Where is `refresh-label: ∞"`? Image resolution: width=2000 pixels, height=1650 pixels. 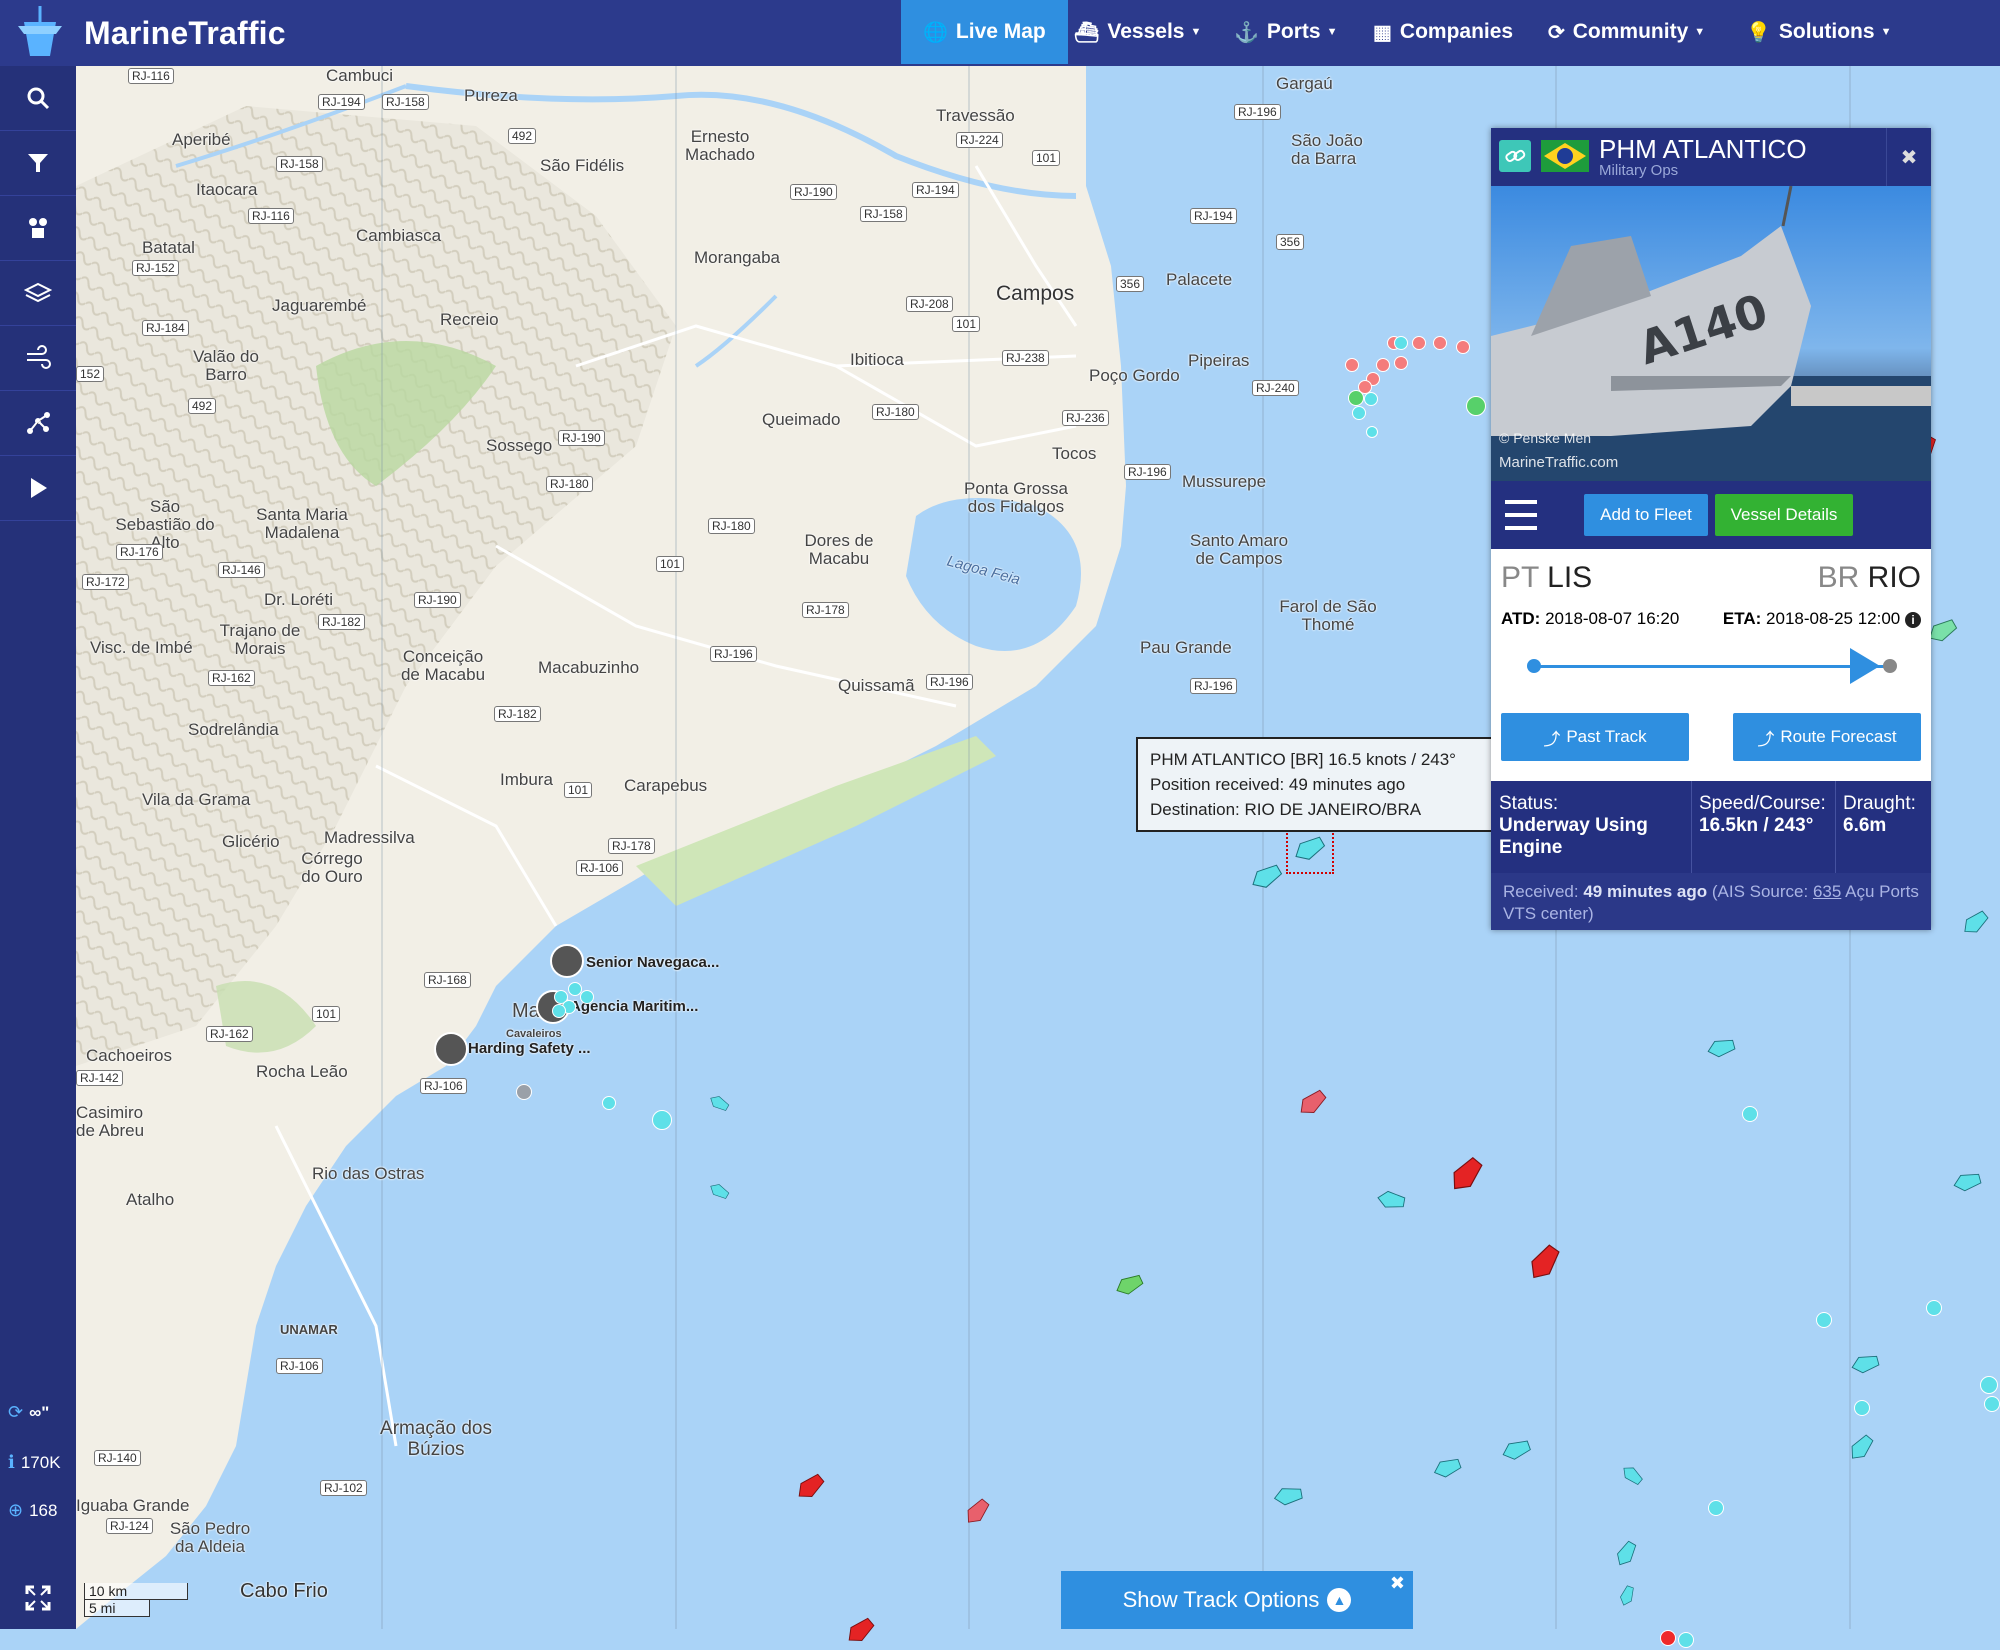 refresh-label: ∞" is located at coordinates (39, 1412).